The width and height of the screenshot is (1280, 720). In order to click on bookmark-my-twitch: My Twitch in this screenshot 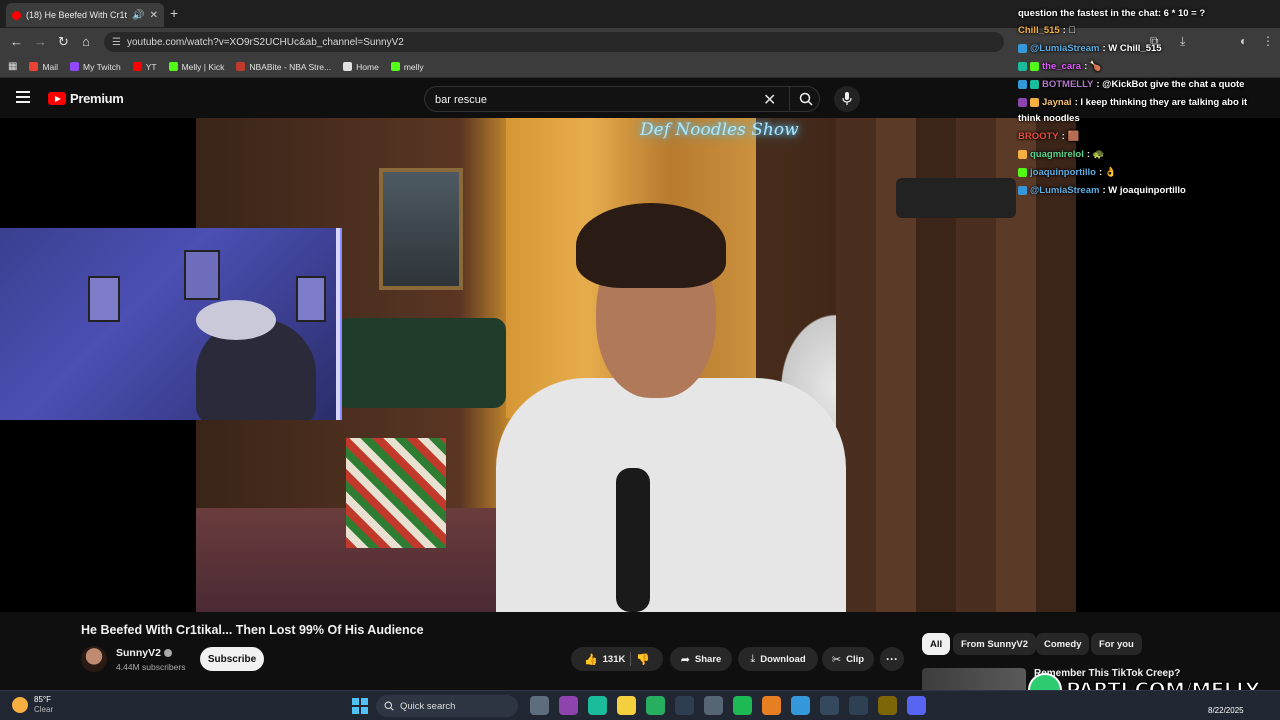, I will do `click(95, 67)`.